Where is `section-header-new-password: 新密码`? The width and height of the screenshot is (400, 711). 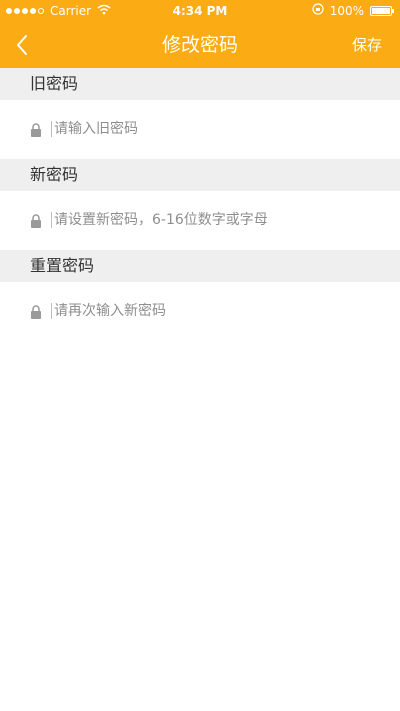 section-header-new-password: 新密码 is located at coordinates (200, 175).